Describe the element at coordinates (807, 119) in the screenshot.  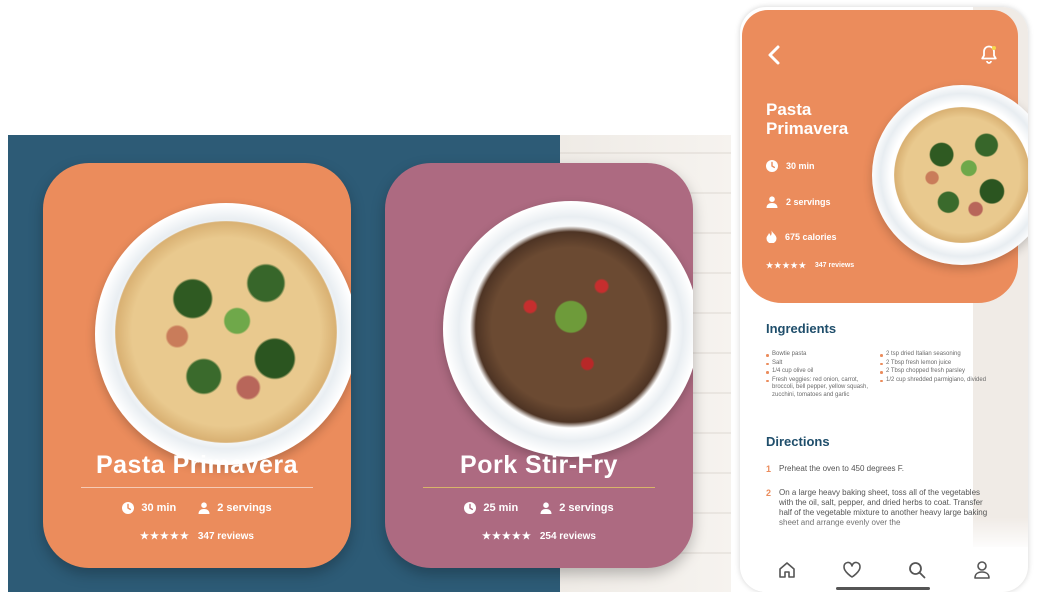
I see `page-title: Pasta Primavera` at that location.